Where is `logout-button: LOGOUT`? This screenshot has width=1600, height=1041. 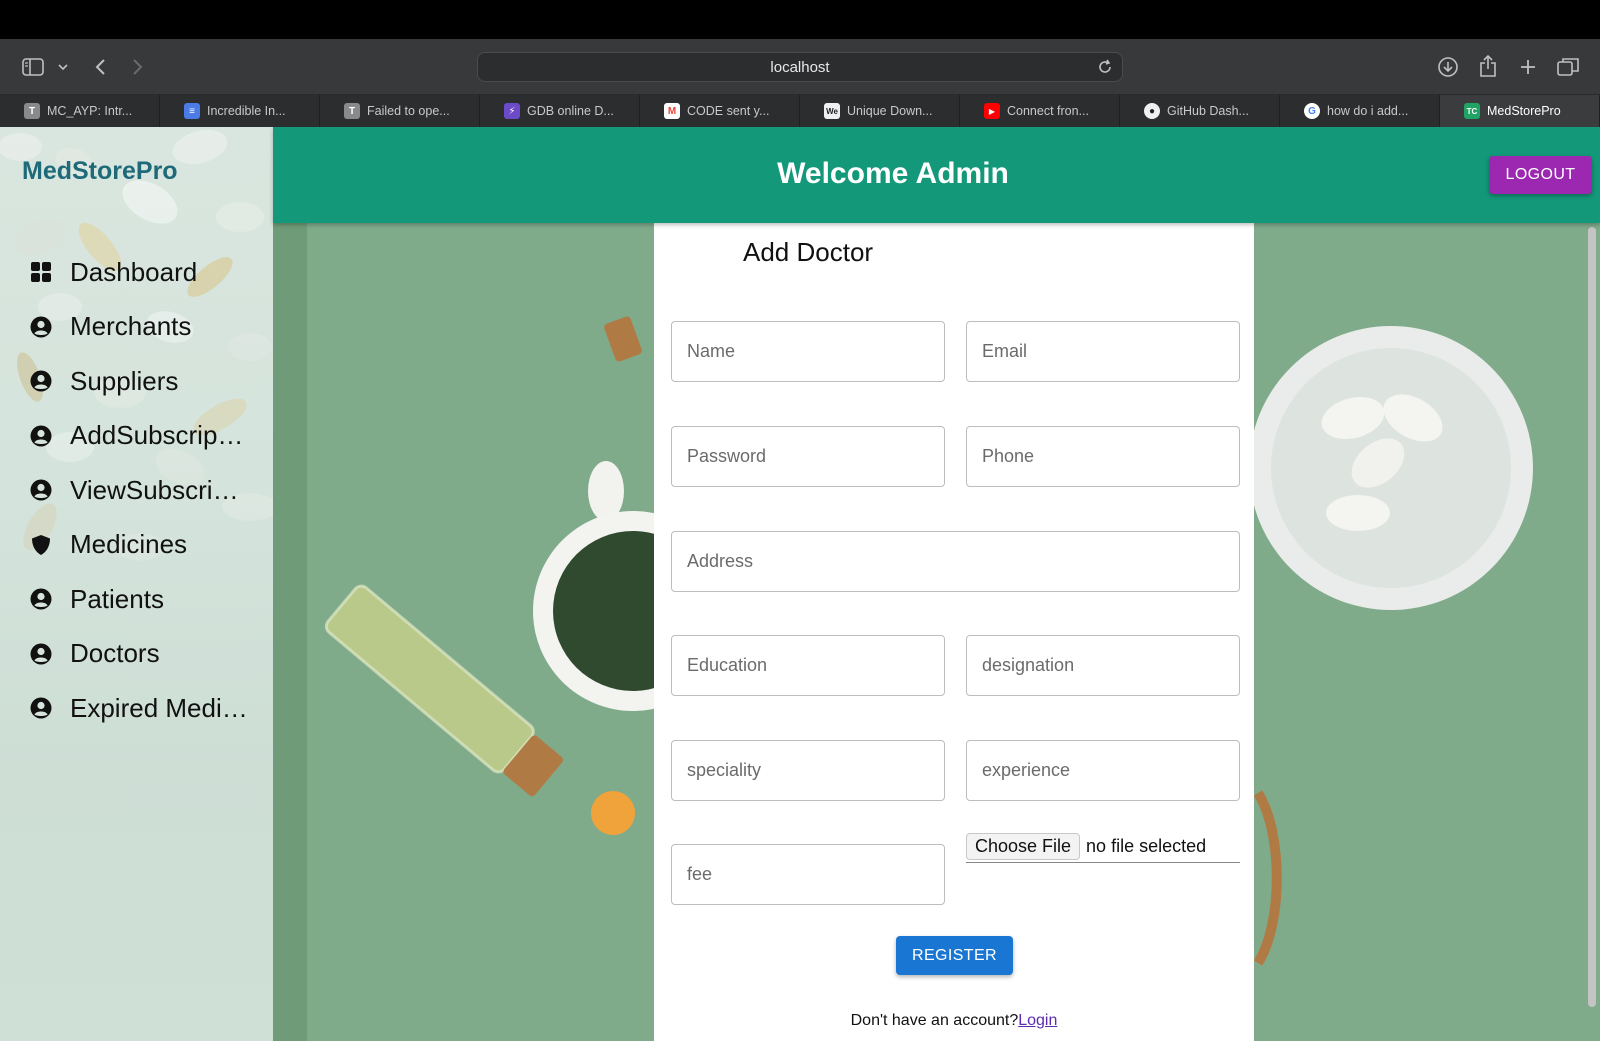 logout-button: LOGOUT is located at coordinates (1540, 175).